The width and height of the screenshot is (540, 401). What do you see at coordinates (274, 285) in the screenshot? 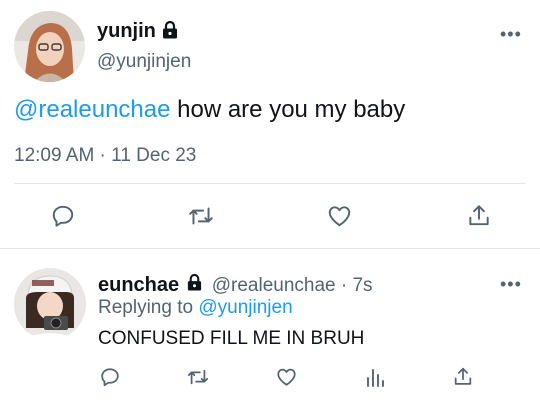
I see `reply-handle: @realeunchae` at bounding box center [274, 285].